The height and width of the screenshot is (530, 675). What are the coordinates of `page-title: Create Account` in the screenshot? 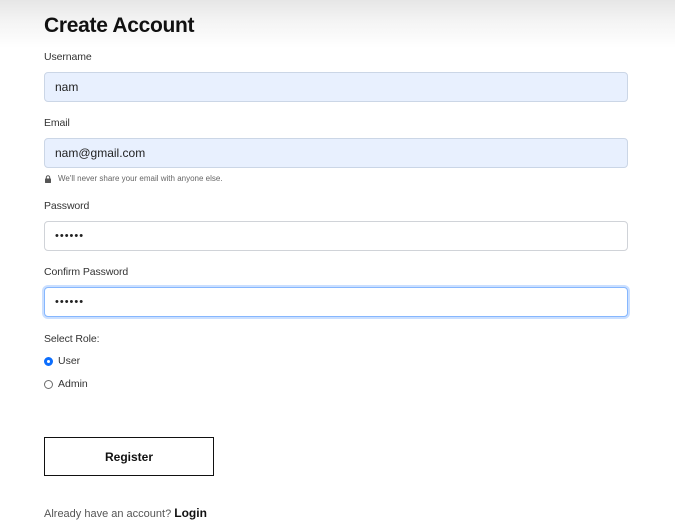 It's located at (119, 25).